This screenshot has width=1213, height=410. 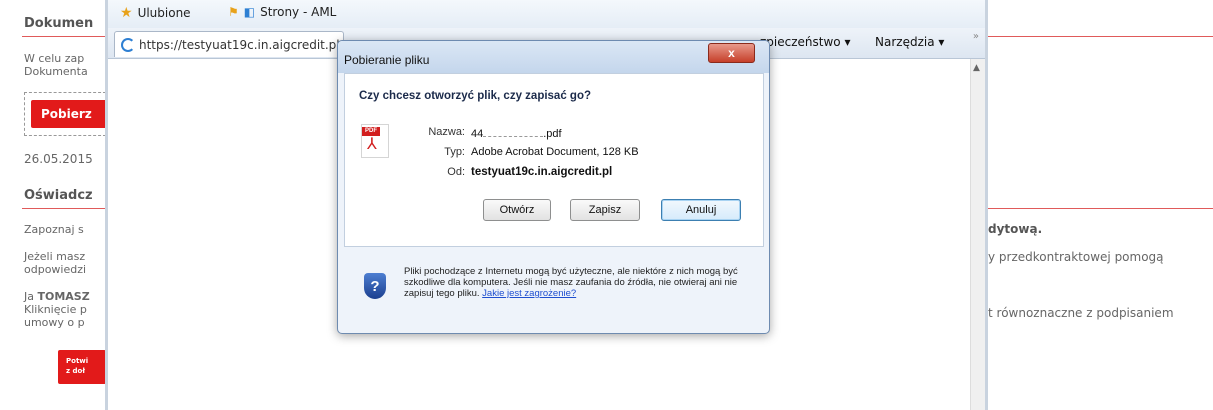 I want to click on bg-text-prefix: Ja, so click(x=31, y=296).